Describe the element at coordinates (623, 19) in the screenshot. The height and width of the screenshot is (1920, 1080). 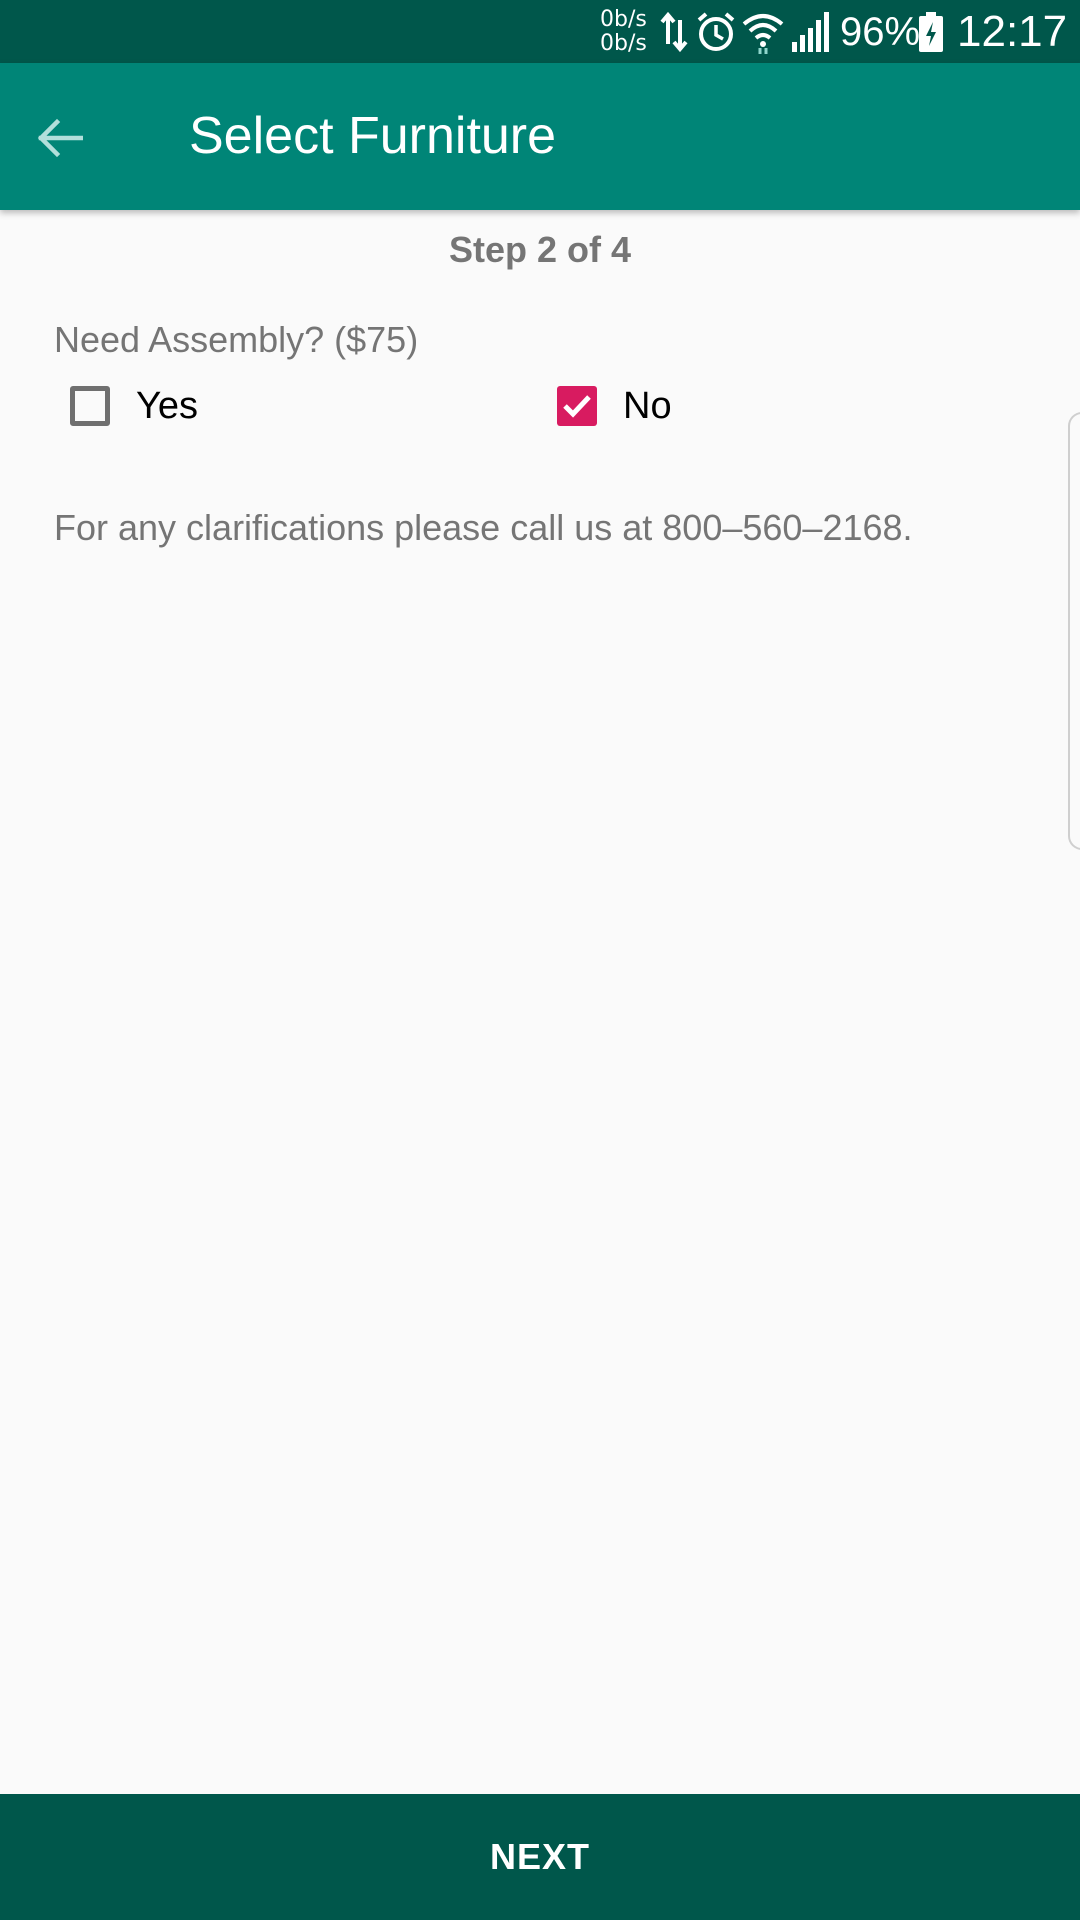
I see `net-speed-up: 0b/s` at that location.